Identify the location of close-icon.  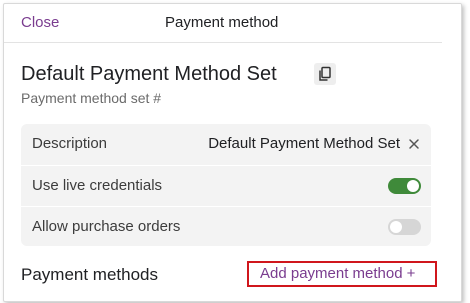
(414, 144).